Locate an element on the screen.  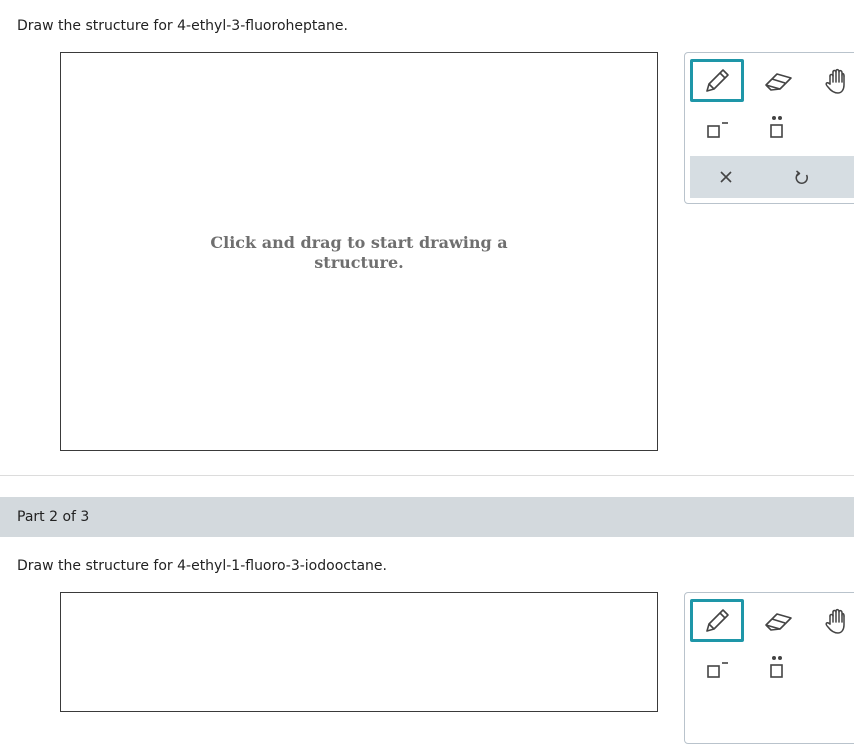
part1-pencil-button is located at coordinates (717, 80).